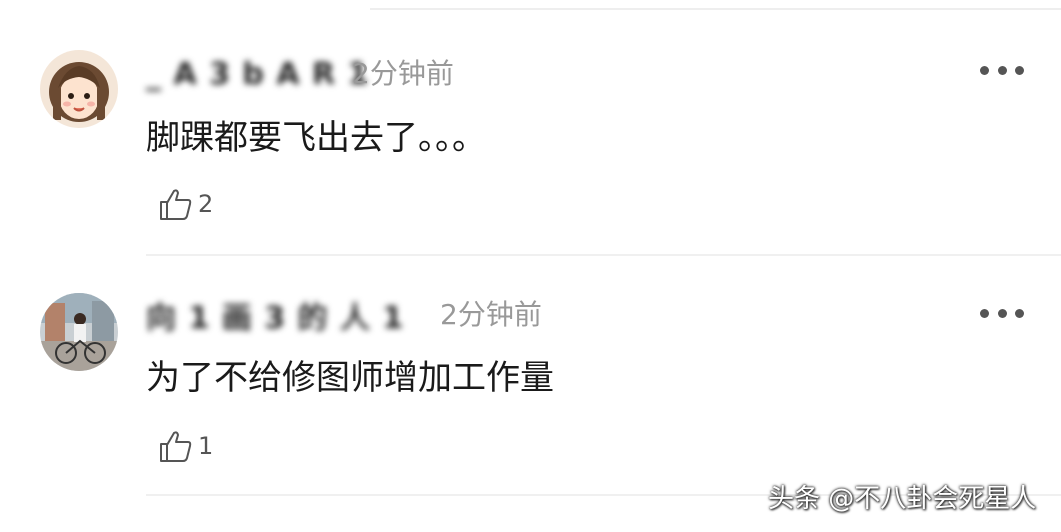  I want to click on username: _ A 3 b A R 1, so click(257, 74).